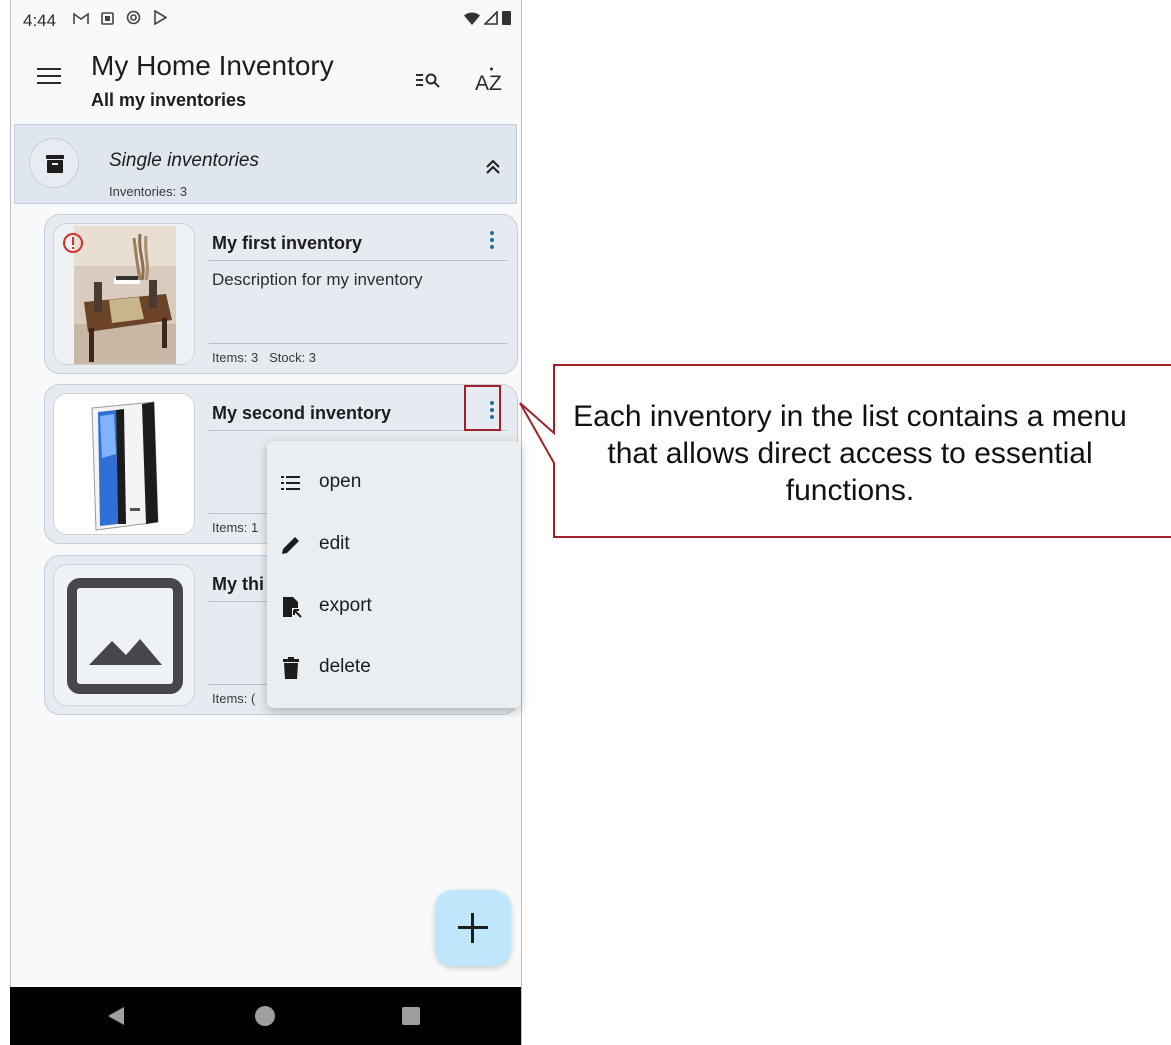 The height and width of the screenshot is (1045, 1171). What do you see at coordinates (266, 20) in the screenshot?
I see `status-bar: 4:44` at bounding box center [266, 20].